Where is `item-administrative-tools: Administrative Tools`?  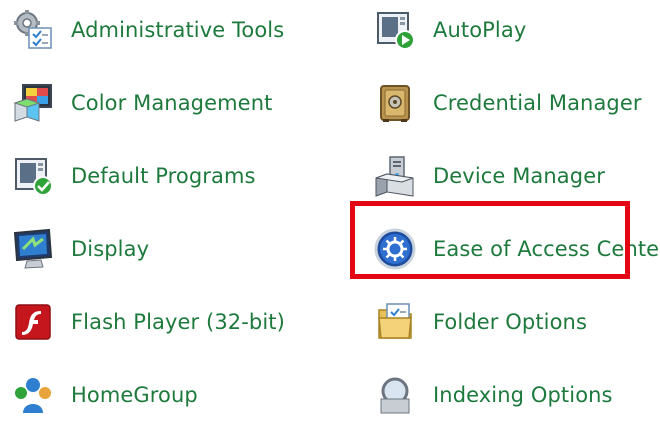
item-administrative-tools: Administrative Tools is located at coordinates (146, 30).